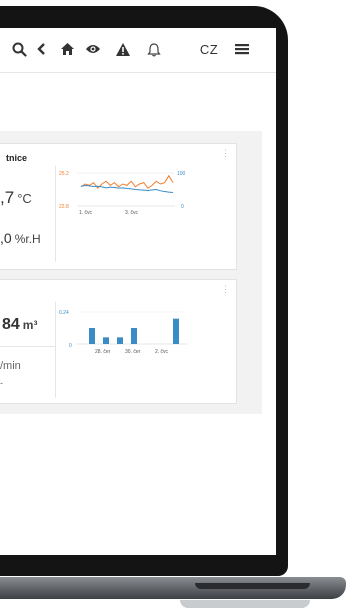 This screenshot has height=612, width=350. Describe the element at coordinates (86, 213) in the screenshot. I see `x-tick-label: 1. čvc` at that location.